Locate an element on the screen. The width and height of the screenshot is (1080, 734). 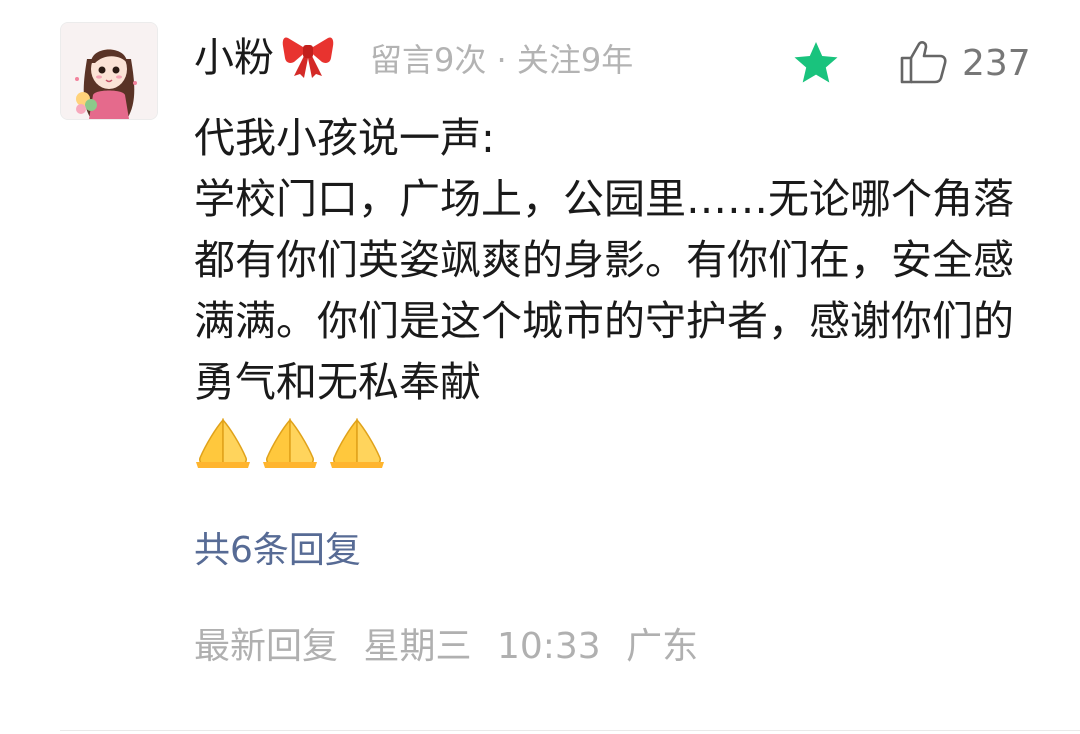
emoji-row is located at coordinates (292, 444).